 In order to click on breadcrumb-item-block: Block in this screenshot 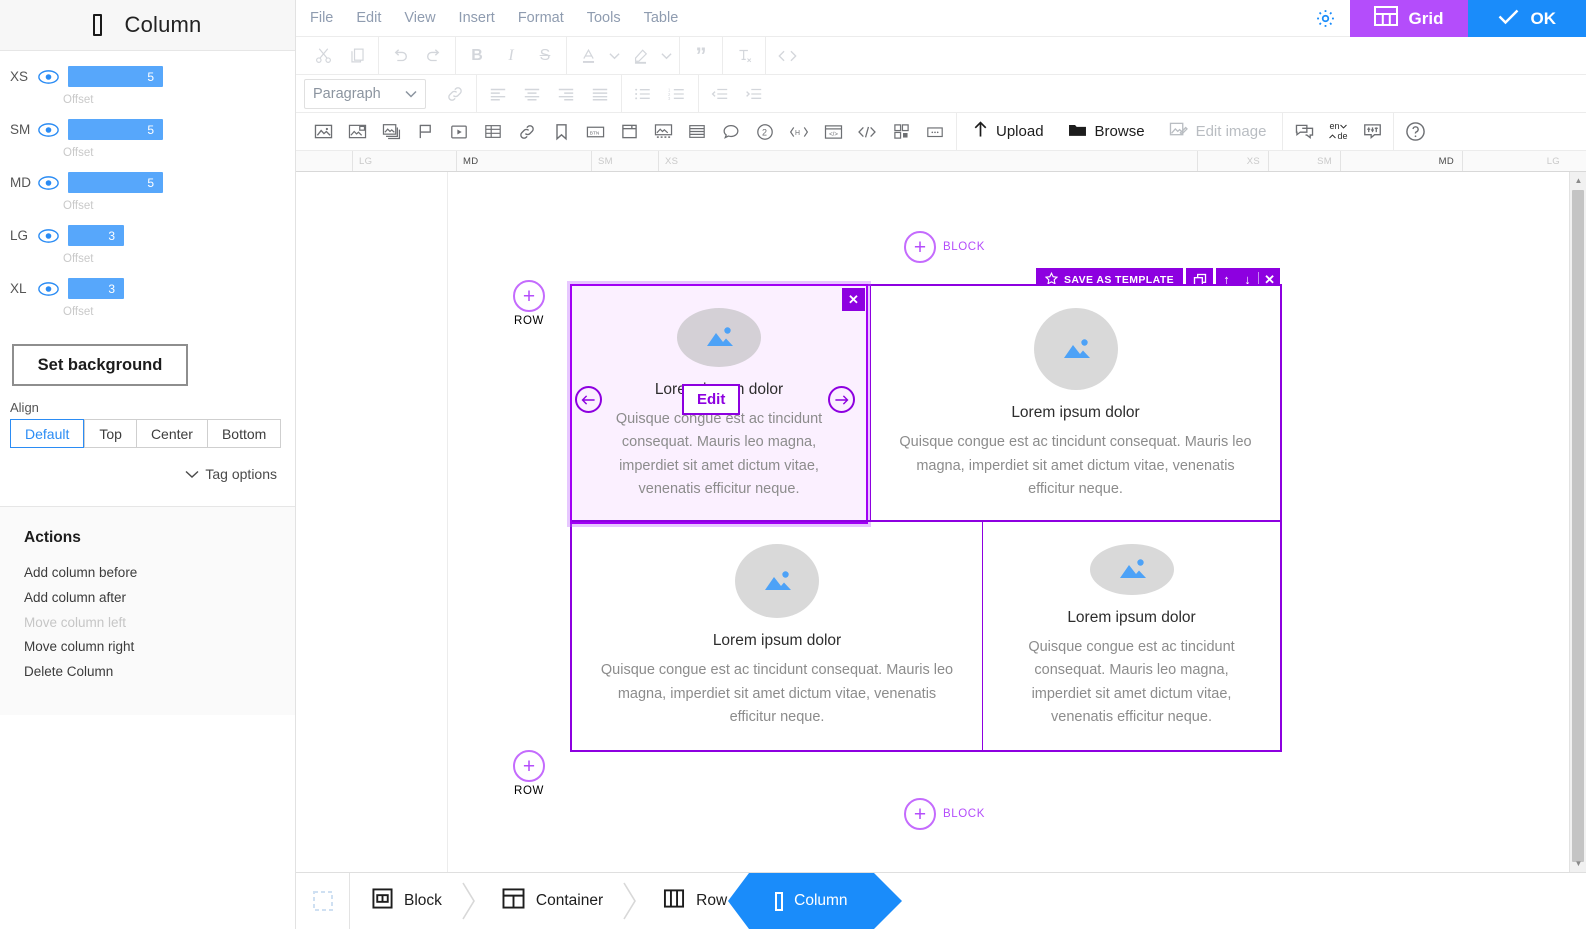, I will do `click(404, 901)`.